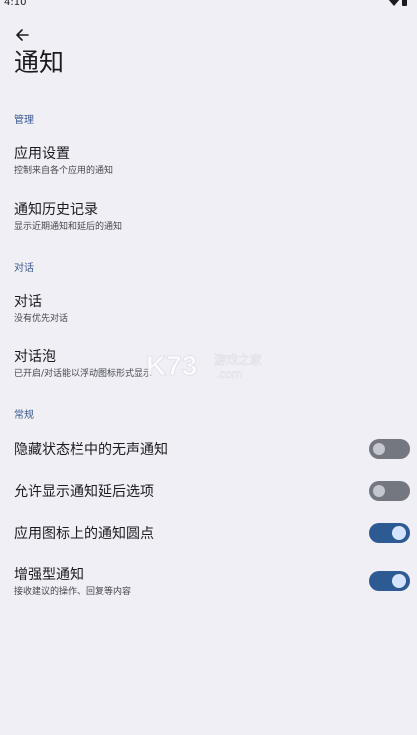 The width and height of the screenshot is (417, 735). I want to click on row-app-settings: 应用设置 控制来自各个应用的通知, so click(208, 163).